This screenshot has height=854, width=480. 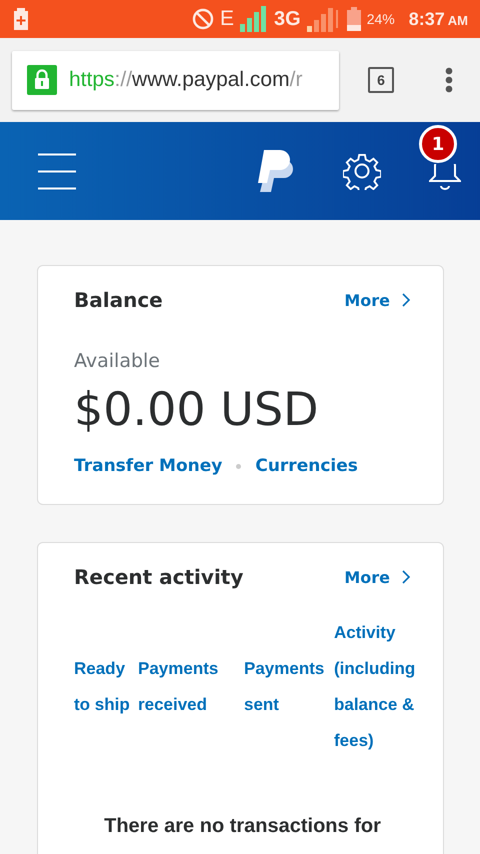 What do you see at coordinates (458, 20) in the screenshot?
I see `clock-ampm: AM` at bounding box center [458, 20].